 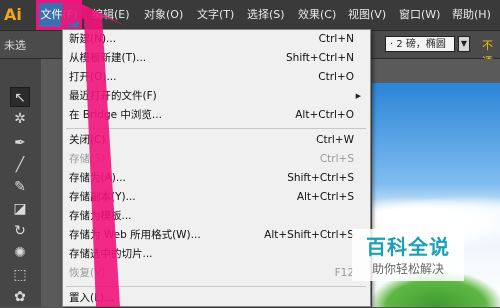 What do you see at coordinates (464, 44) in the screenshot?
I see `chevron-down-icon: ▼` at bounding box center [464, 44].